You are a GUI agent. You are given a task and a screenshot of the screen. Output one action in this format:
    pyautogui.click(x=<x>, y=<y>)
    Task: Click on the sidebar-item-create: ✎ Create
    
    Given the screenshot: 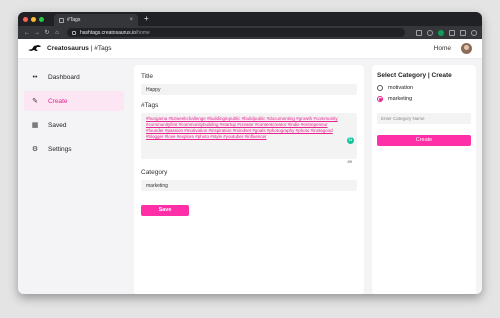 What is the action you would take?
    pyautogui.click(x=74, y=101)
    